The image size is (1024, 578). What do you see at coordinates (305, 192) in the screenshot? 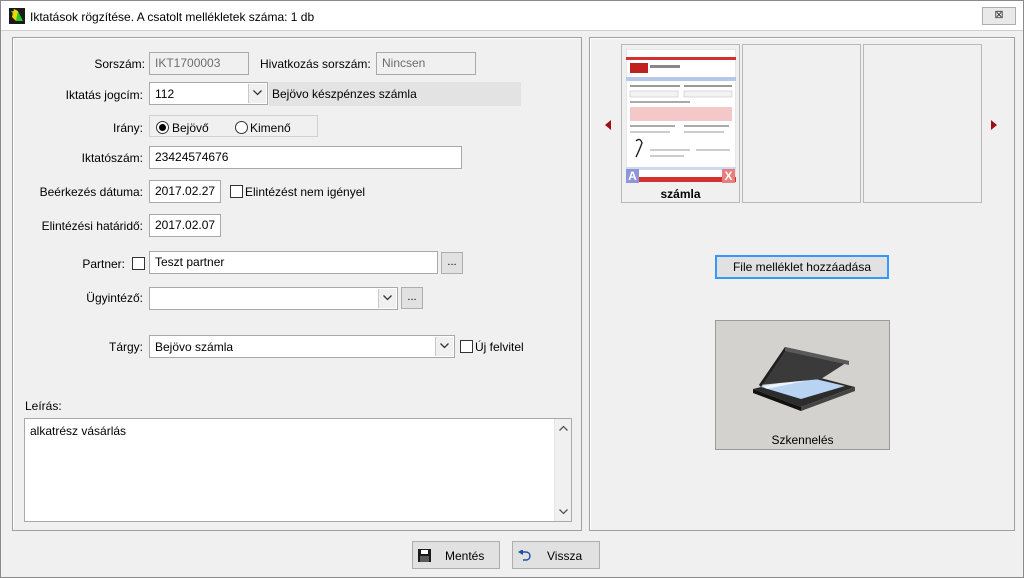
I see `nem-igenyel-label: Elintézést nem igényel` at bounding box center [305, 192].